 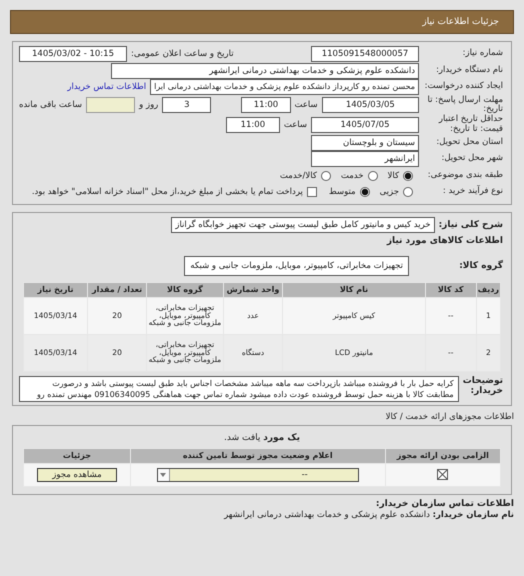 What do you see at coordinates (253, 290) in the screenshot?
I see `column-header: واحد شمارش` at bounding box center [253, 290].